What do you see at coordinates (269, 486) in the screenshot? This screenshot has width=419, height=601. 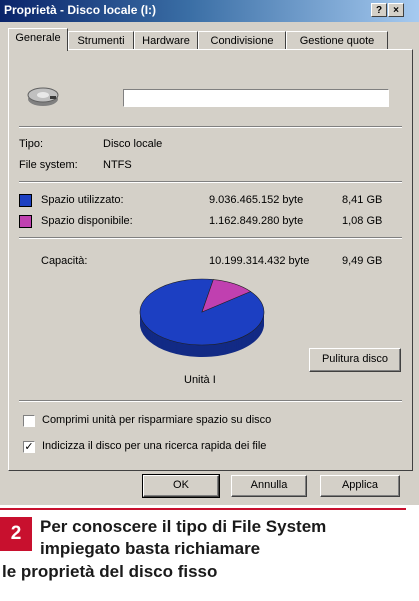 I see `cancel-button: Annulla` at bounding box center [269, 486].